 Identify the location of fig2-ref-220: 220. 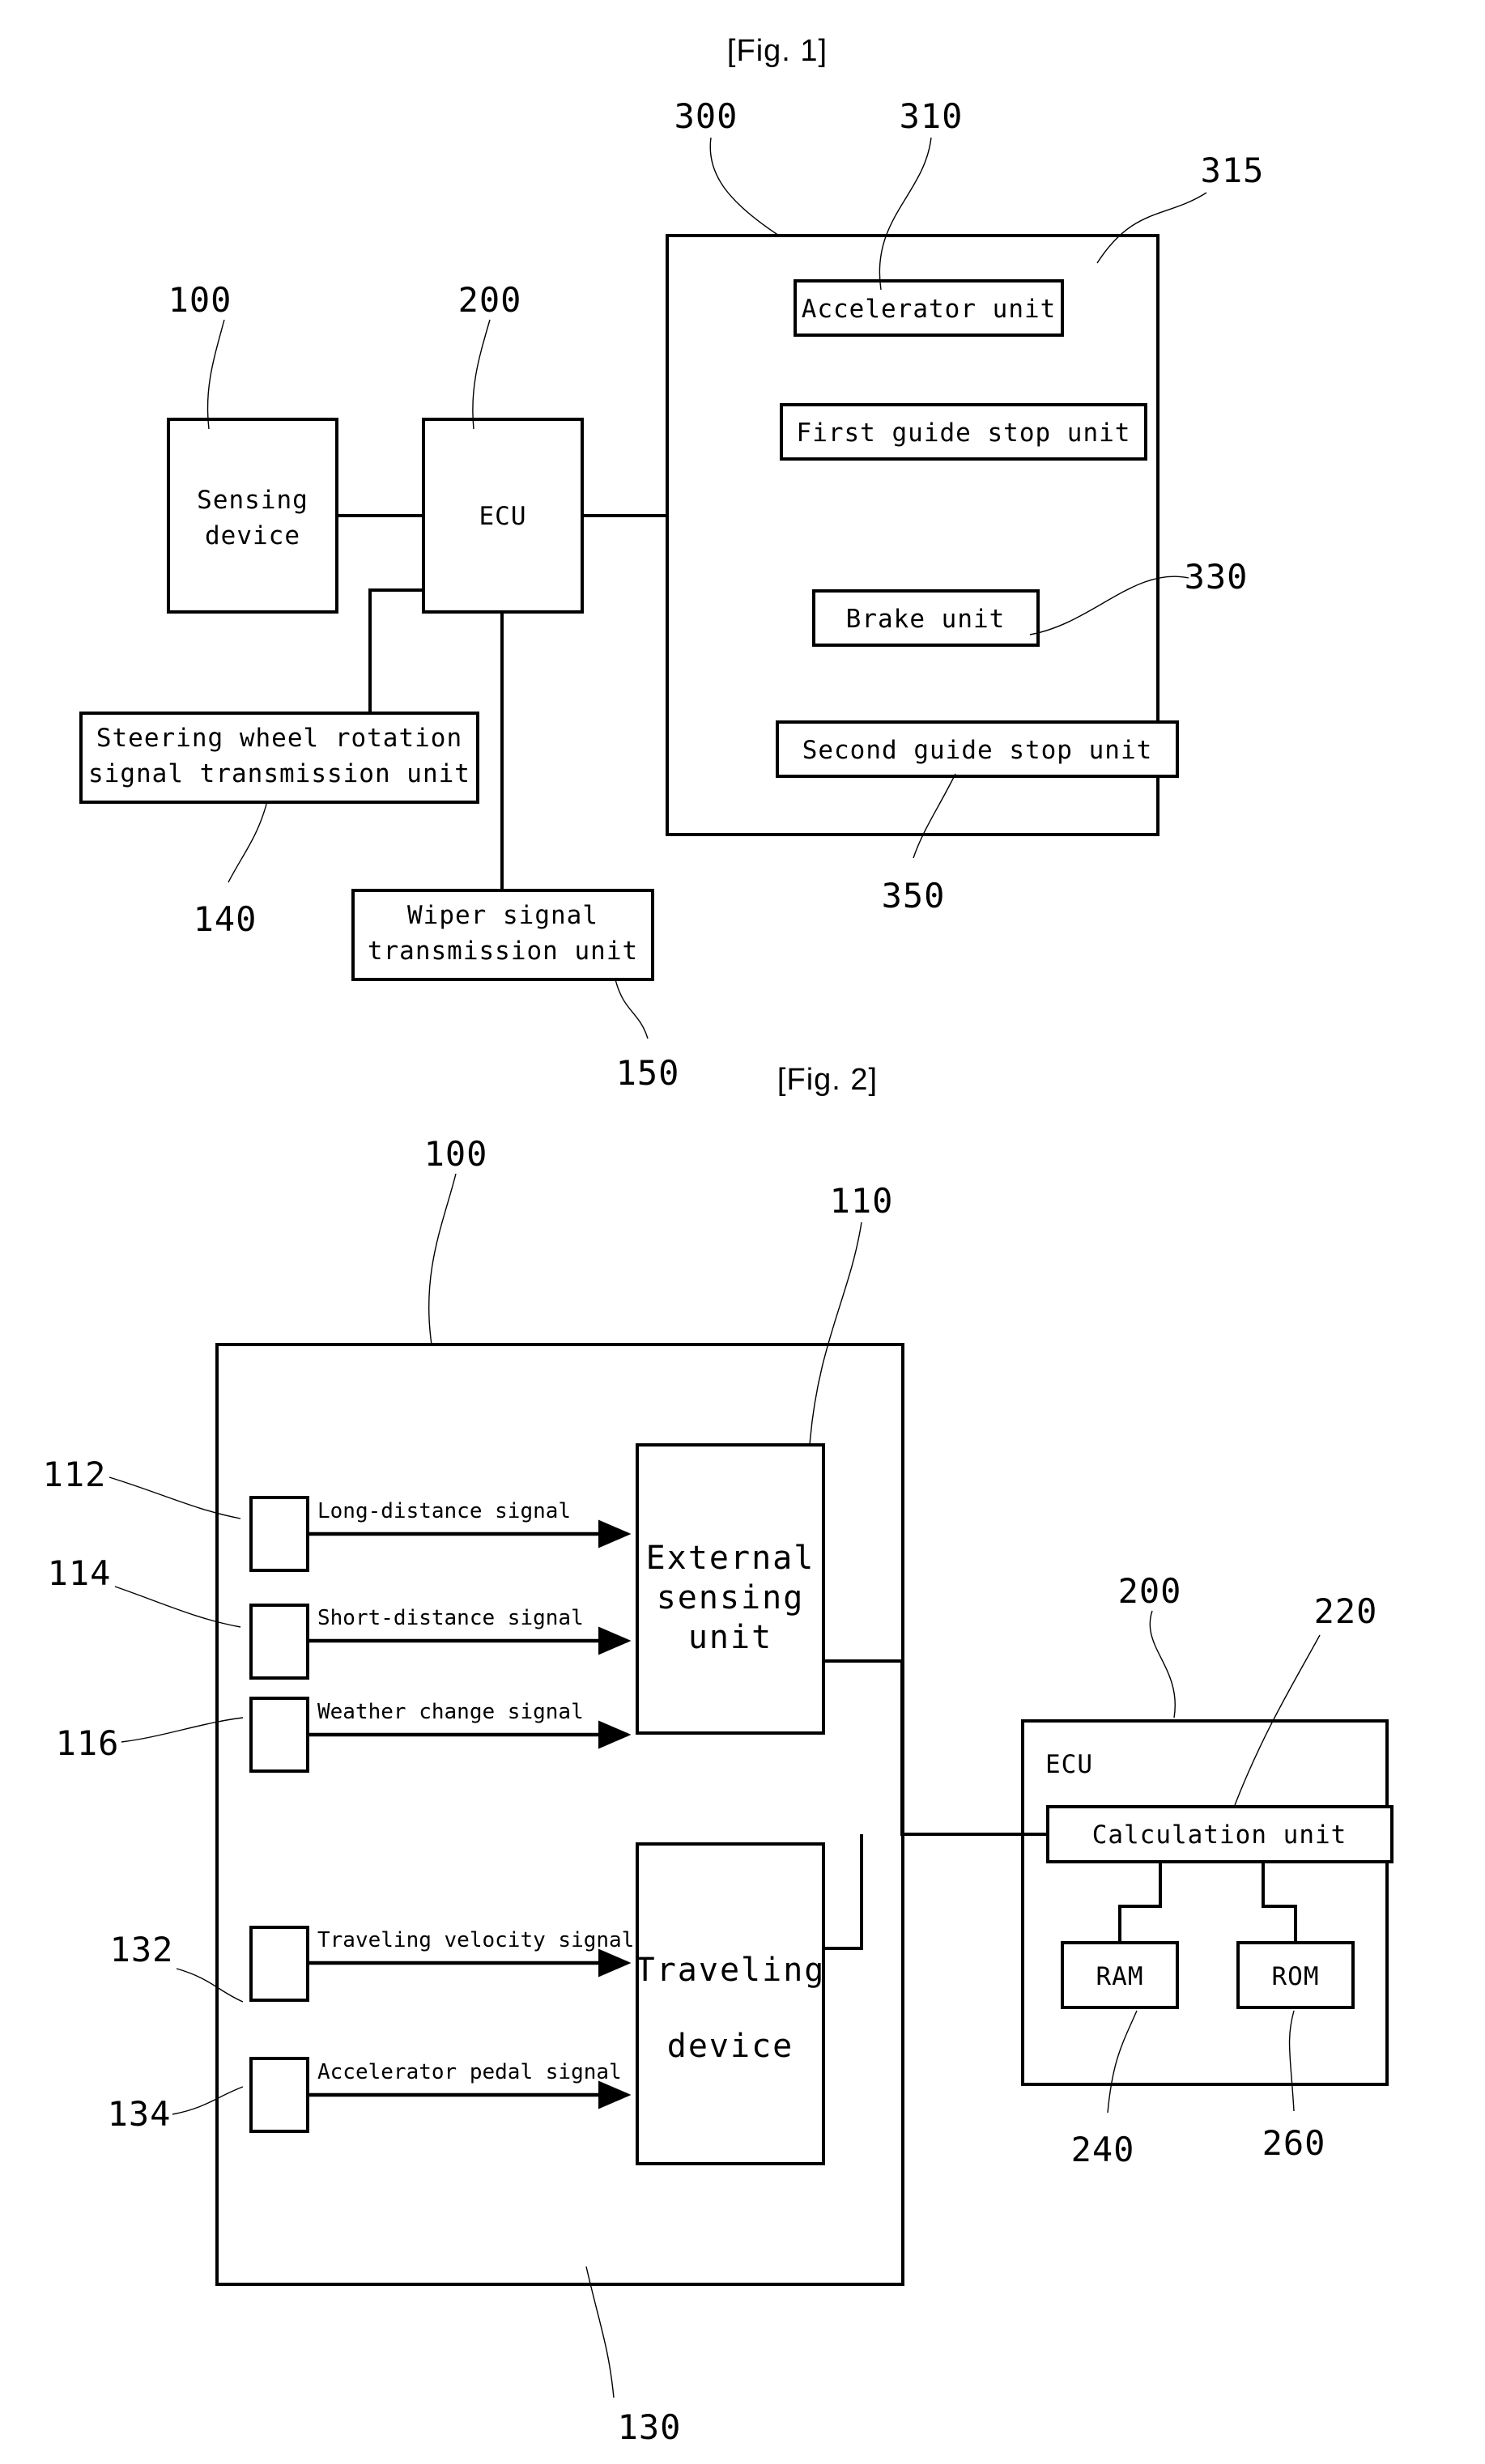
(1346, 1611).